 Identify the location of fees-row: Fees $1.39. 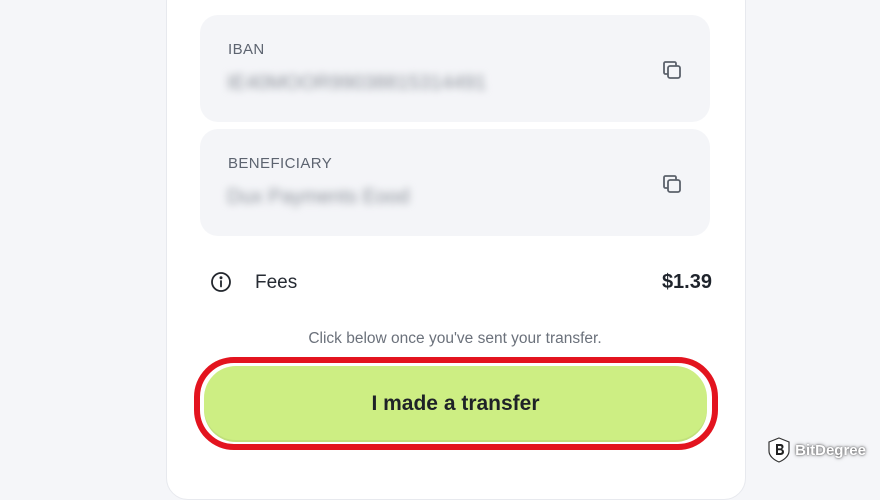
(461, 283).